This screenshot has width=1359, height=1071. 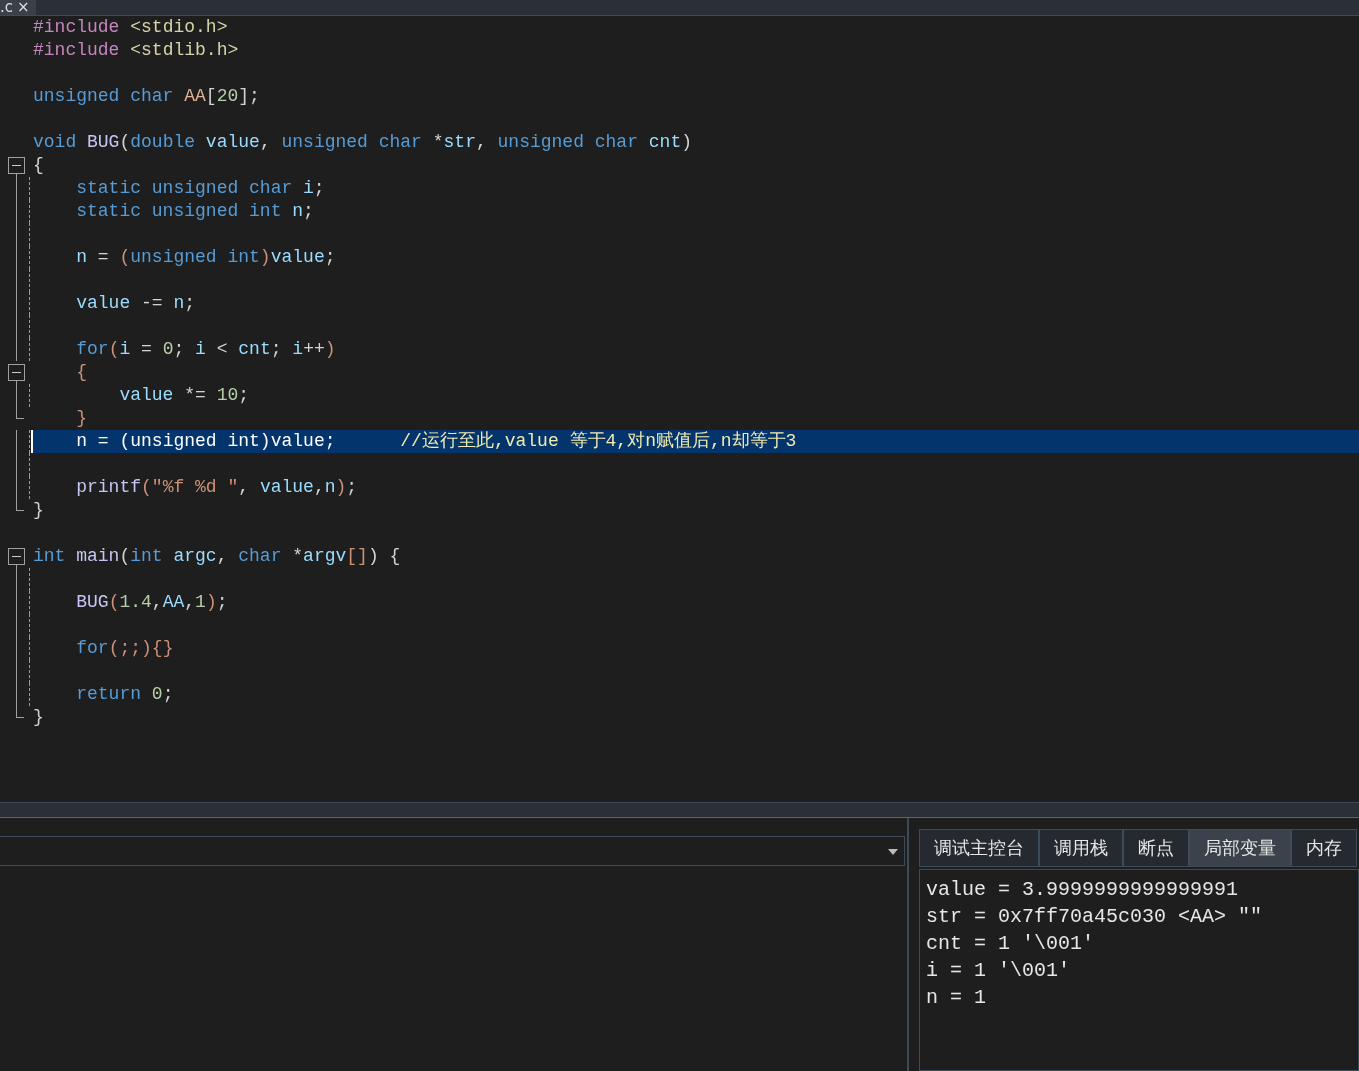 What do you see at coordinates (206, 257) in the screenshot?
I see `code-line: n = (unsigned int)value;` at bounding box center [206, 257].